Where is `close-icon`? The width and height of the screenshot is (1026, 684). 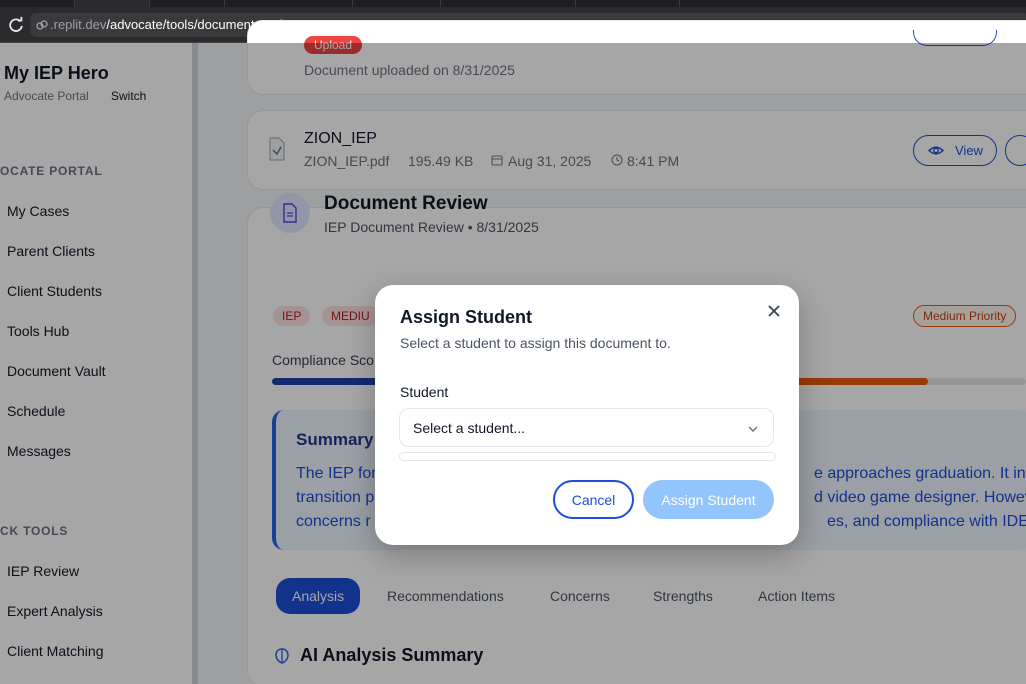 close-icon is located at coordinates (774, 311).